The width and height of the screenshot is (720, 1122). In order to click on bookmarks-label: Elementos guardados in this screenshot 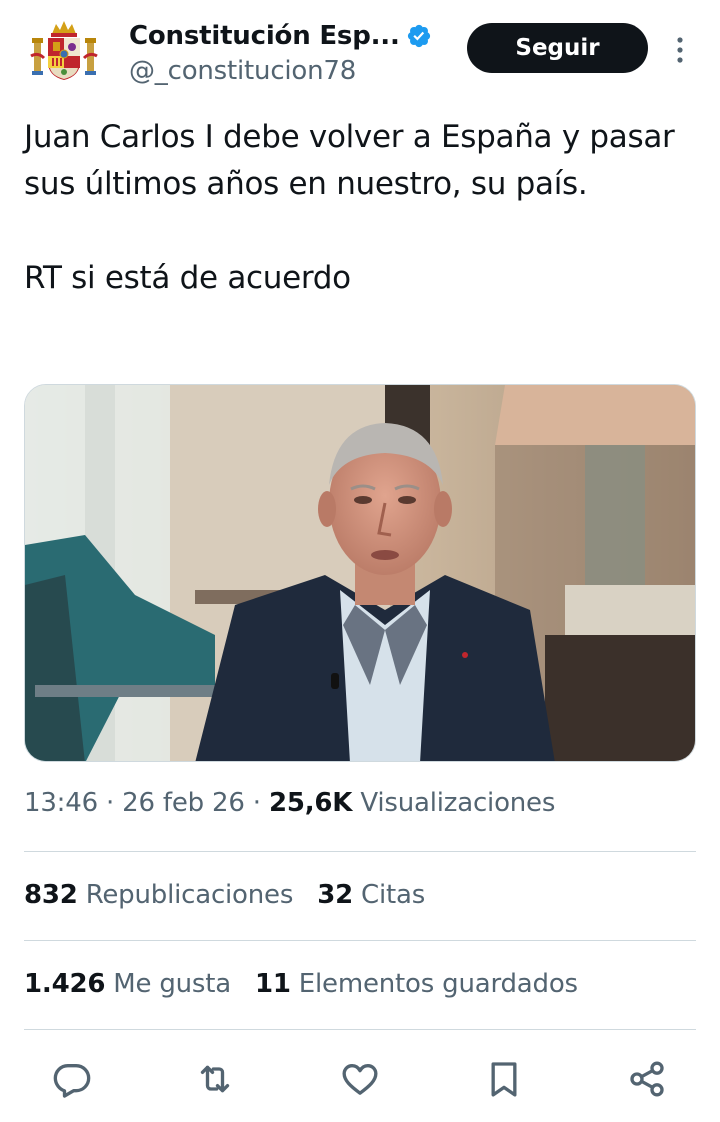, I will do `click(438, 984)`.